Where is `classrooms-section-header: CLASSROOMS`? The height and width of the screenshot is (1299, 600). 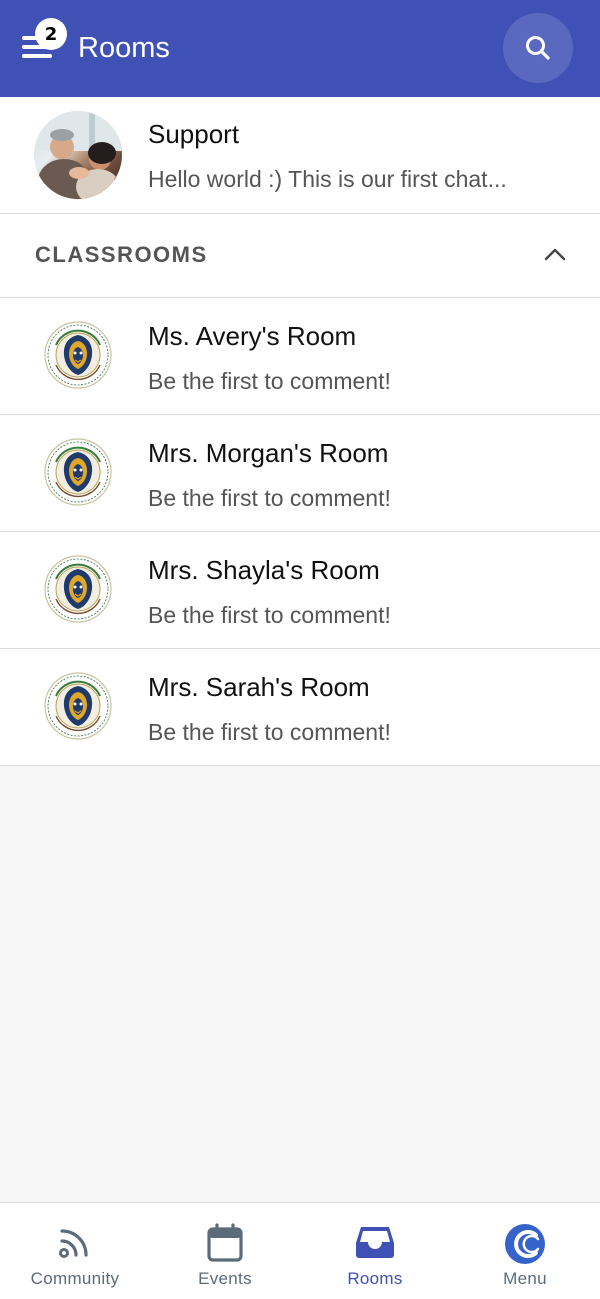 classrooms-section-header: CLASSROOMS is located at coordinates (300, 256).